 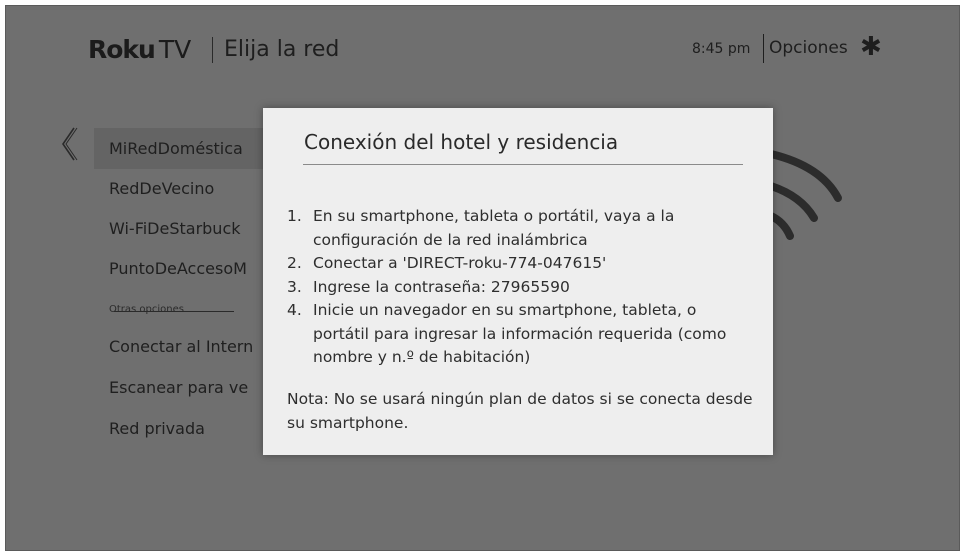 What do you see at coordinates (175, 49) in the screenshot?
I see `brand-suffix: TV` at bounding box center [175, 49].